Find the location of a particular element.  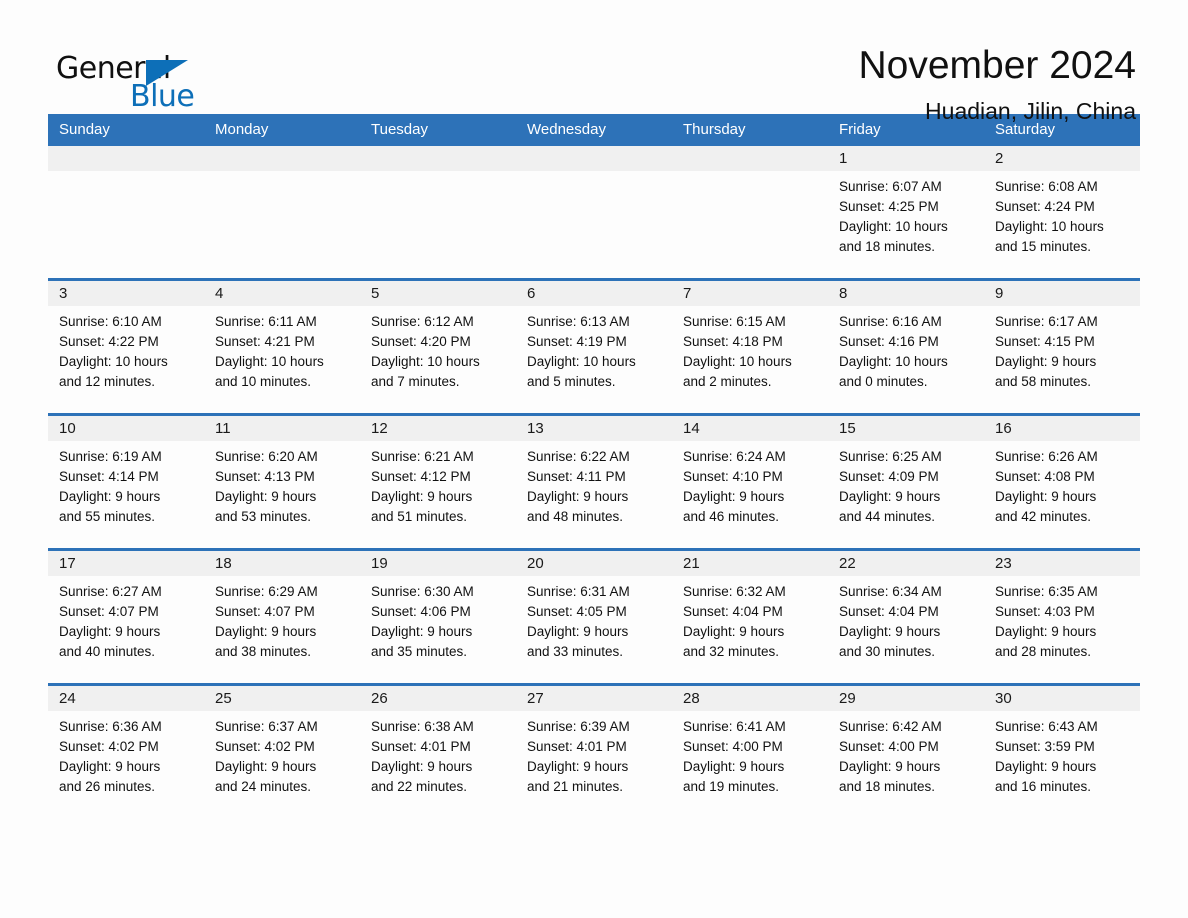

sunrise-text: Sunrise: 6:43 AM is located at coordinates (1046, 726).